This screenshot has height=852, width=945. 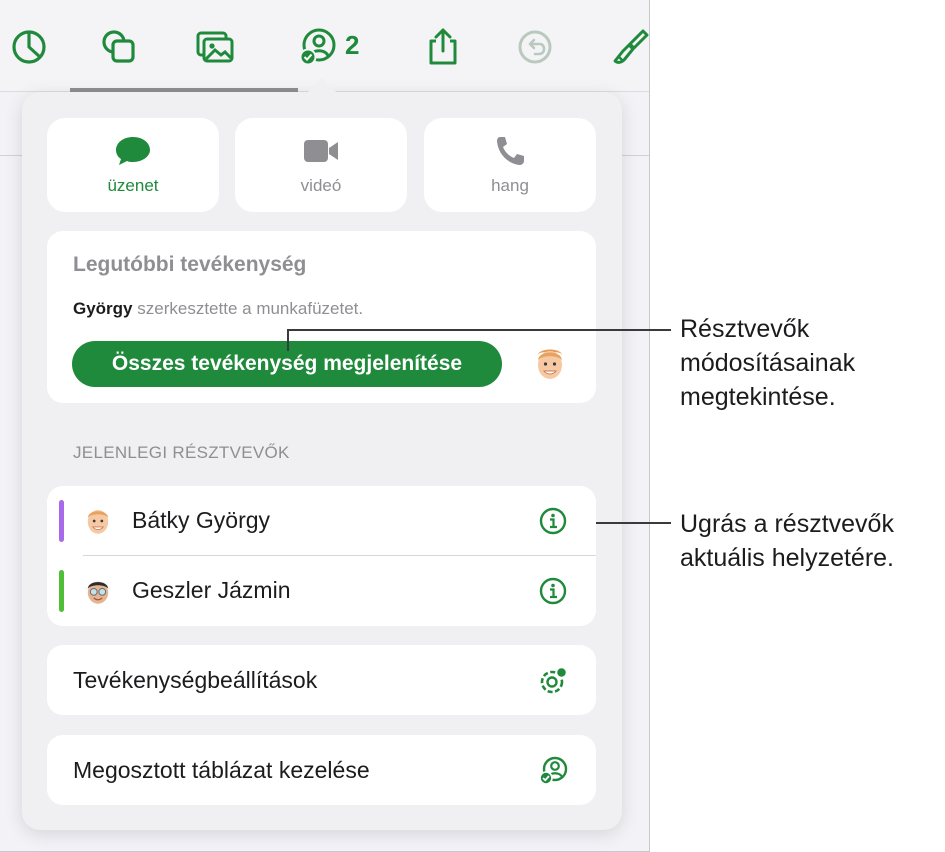 I want to click on participant-row: Geszler Jázmin, so click(x=321, y=591).